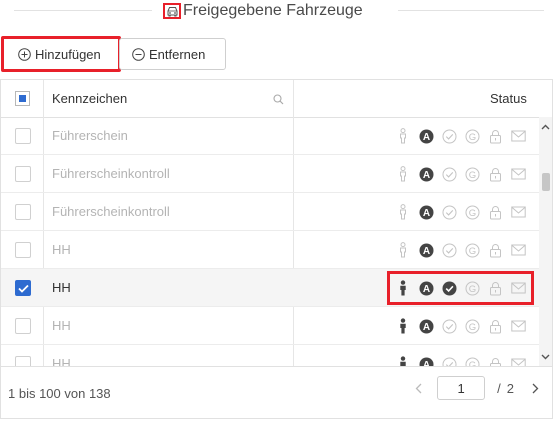  Describe the element at coordinates (177, 54) in the screenshot. I see `remove-button-label: Entfernen` at that location.